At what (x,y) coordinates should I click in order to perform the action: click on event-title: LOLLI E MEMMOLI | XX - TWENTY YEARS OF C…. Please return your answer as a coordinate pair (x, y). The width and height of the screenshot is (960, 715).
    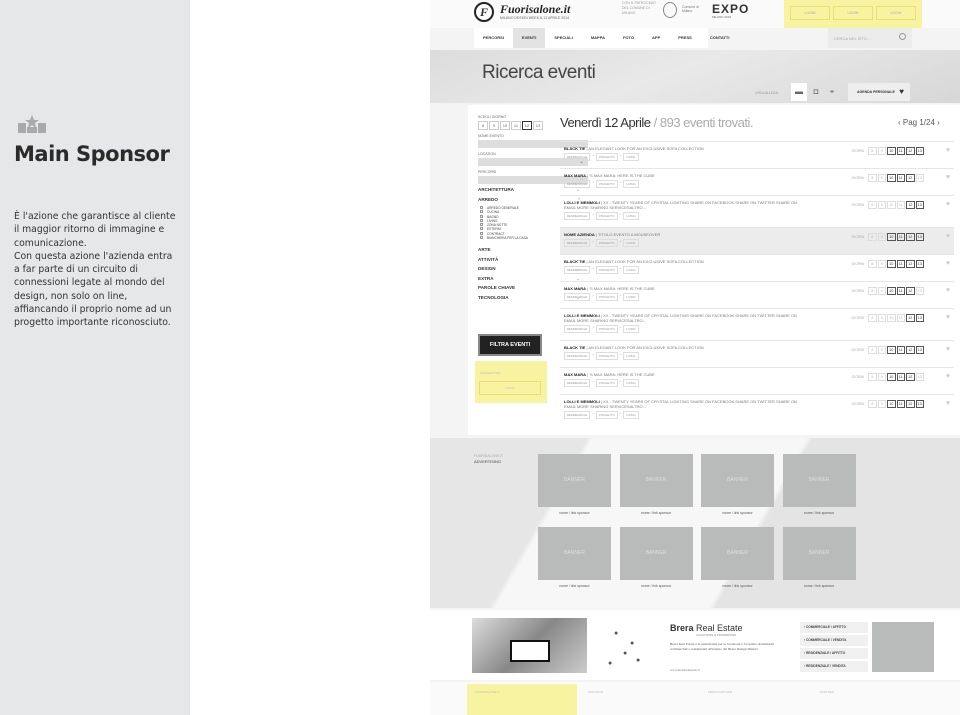
    Looking at the image, I should click on (684, 205).